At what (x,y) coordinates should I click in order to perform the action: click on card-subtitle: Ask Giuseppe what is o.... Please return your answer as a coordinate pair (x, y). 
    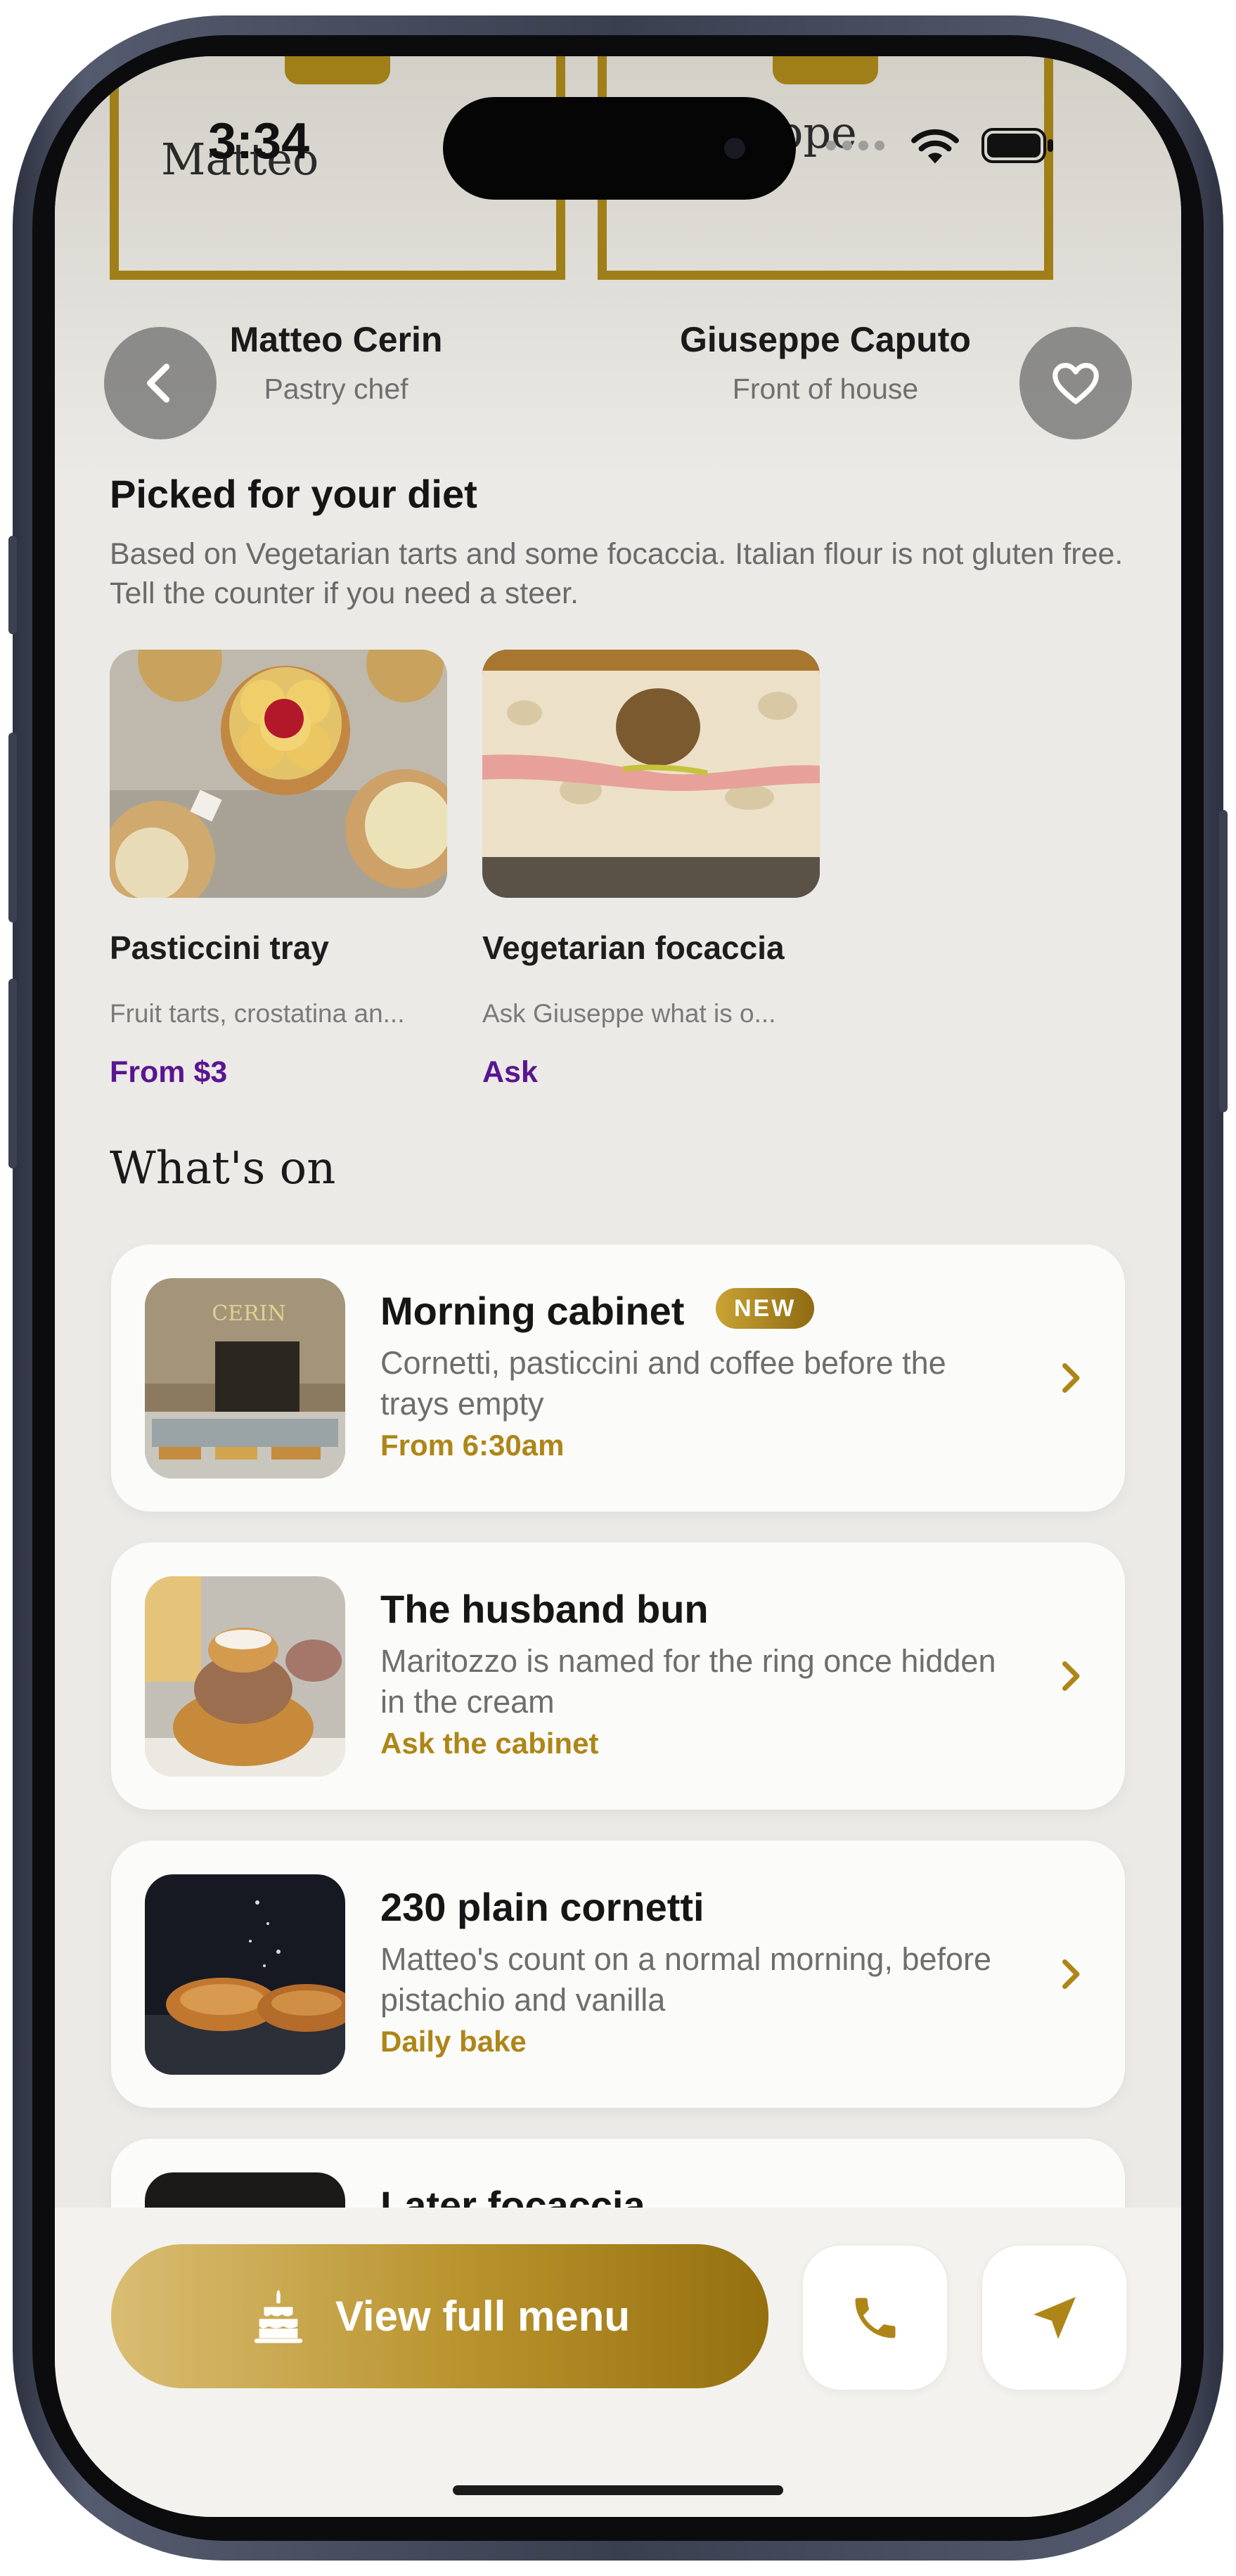
    Looking at the image, I should click on (629, 1013).